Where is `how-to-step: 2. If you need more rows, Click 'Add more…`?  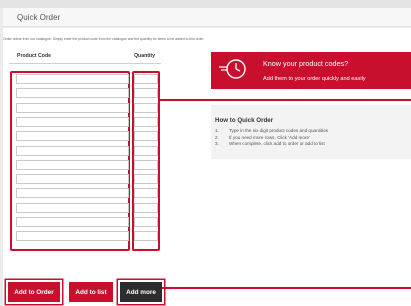 how-to-step: 2. If you need more rows, Click 'Add more… is located at coordinates (262, 137).